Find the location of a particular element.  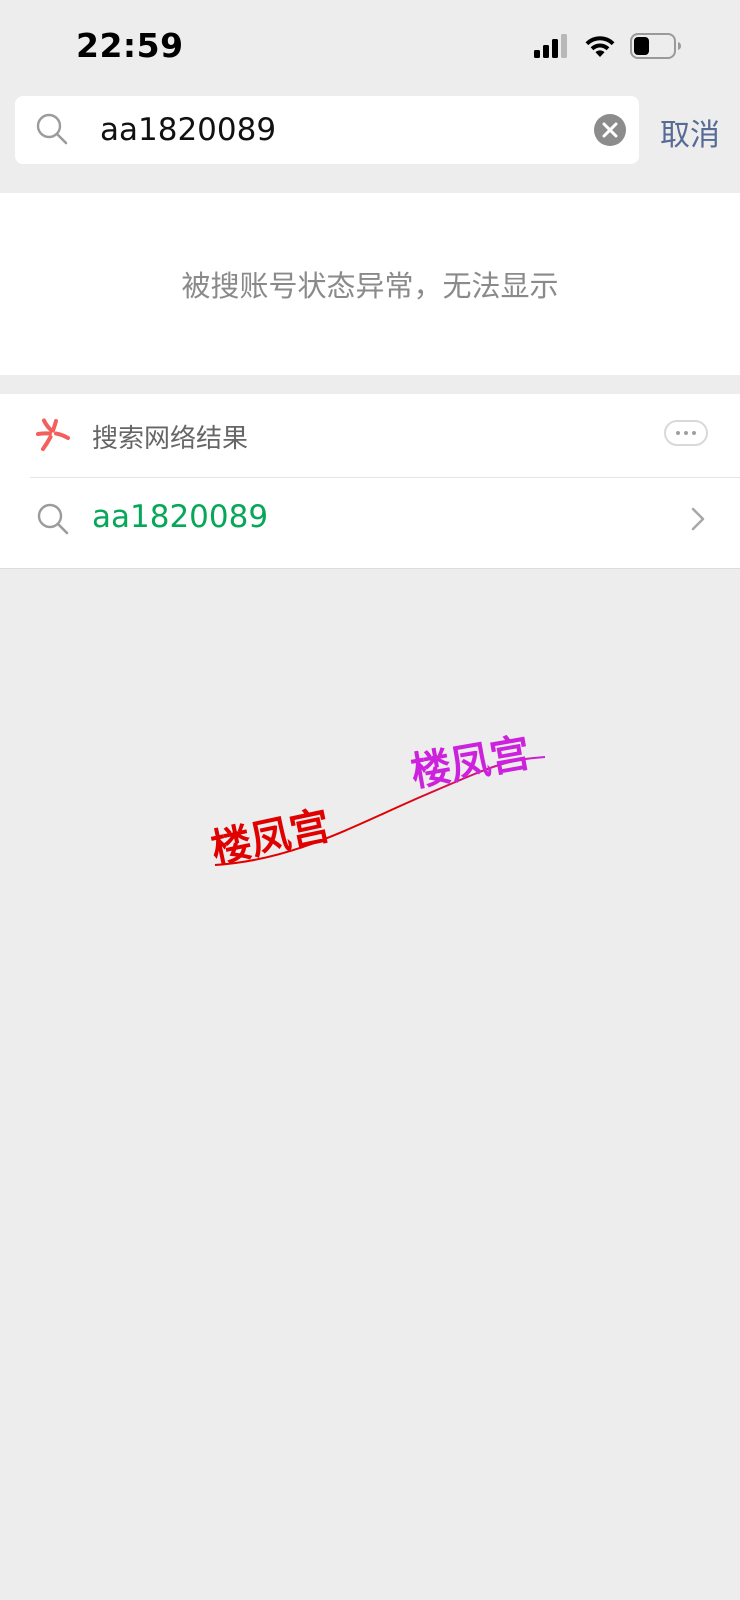

cellular-signal-icon is located at coordinates (550, 46).